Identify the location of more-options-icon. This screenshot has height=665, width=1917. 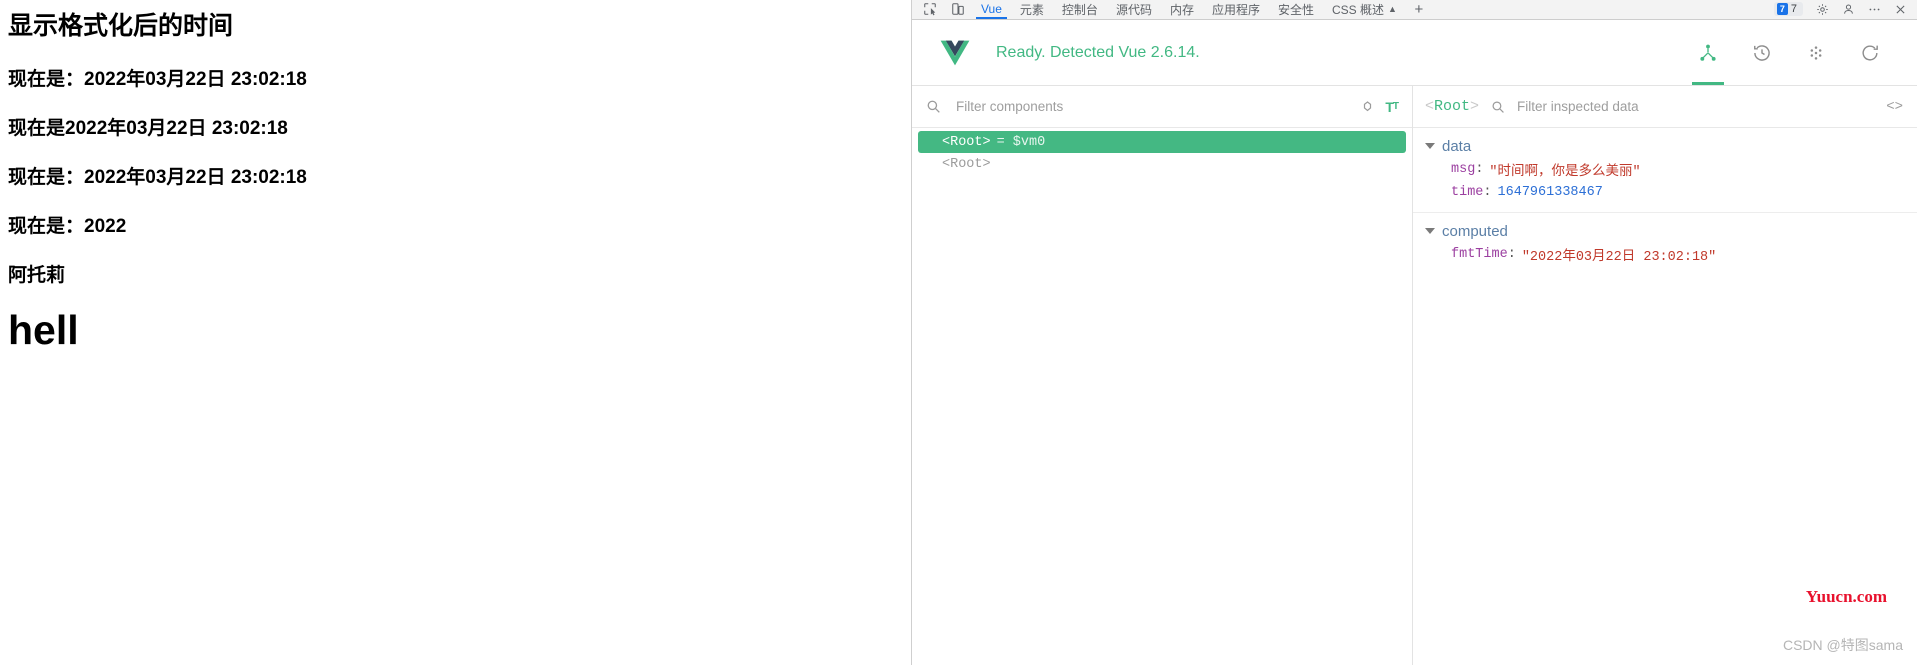
(1874, 9).